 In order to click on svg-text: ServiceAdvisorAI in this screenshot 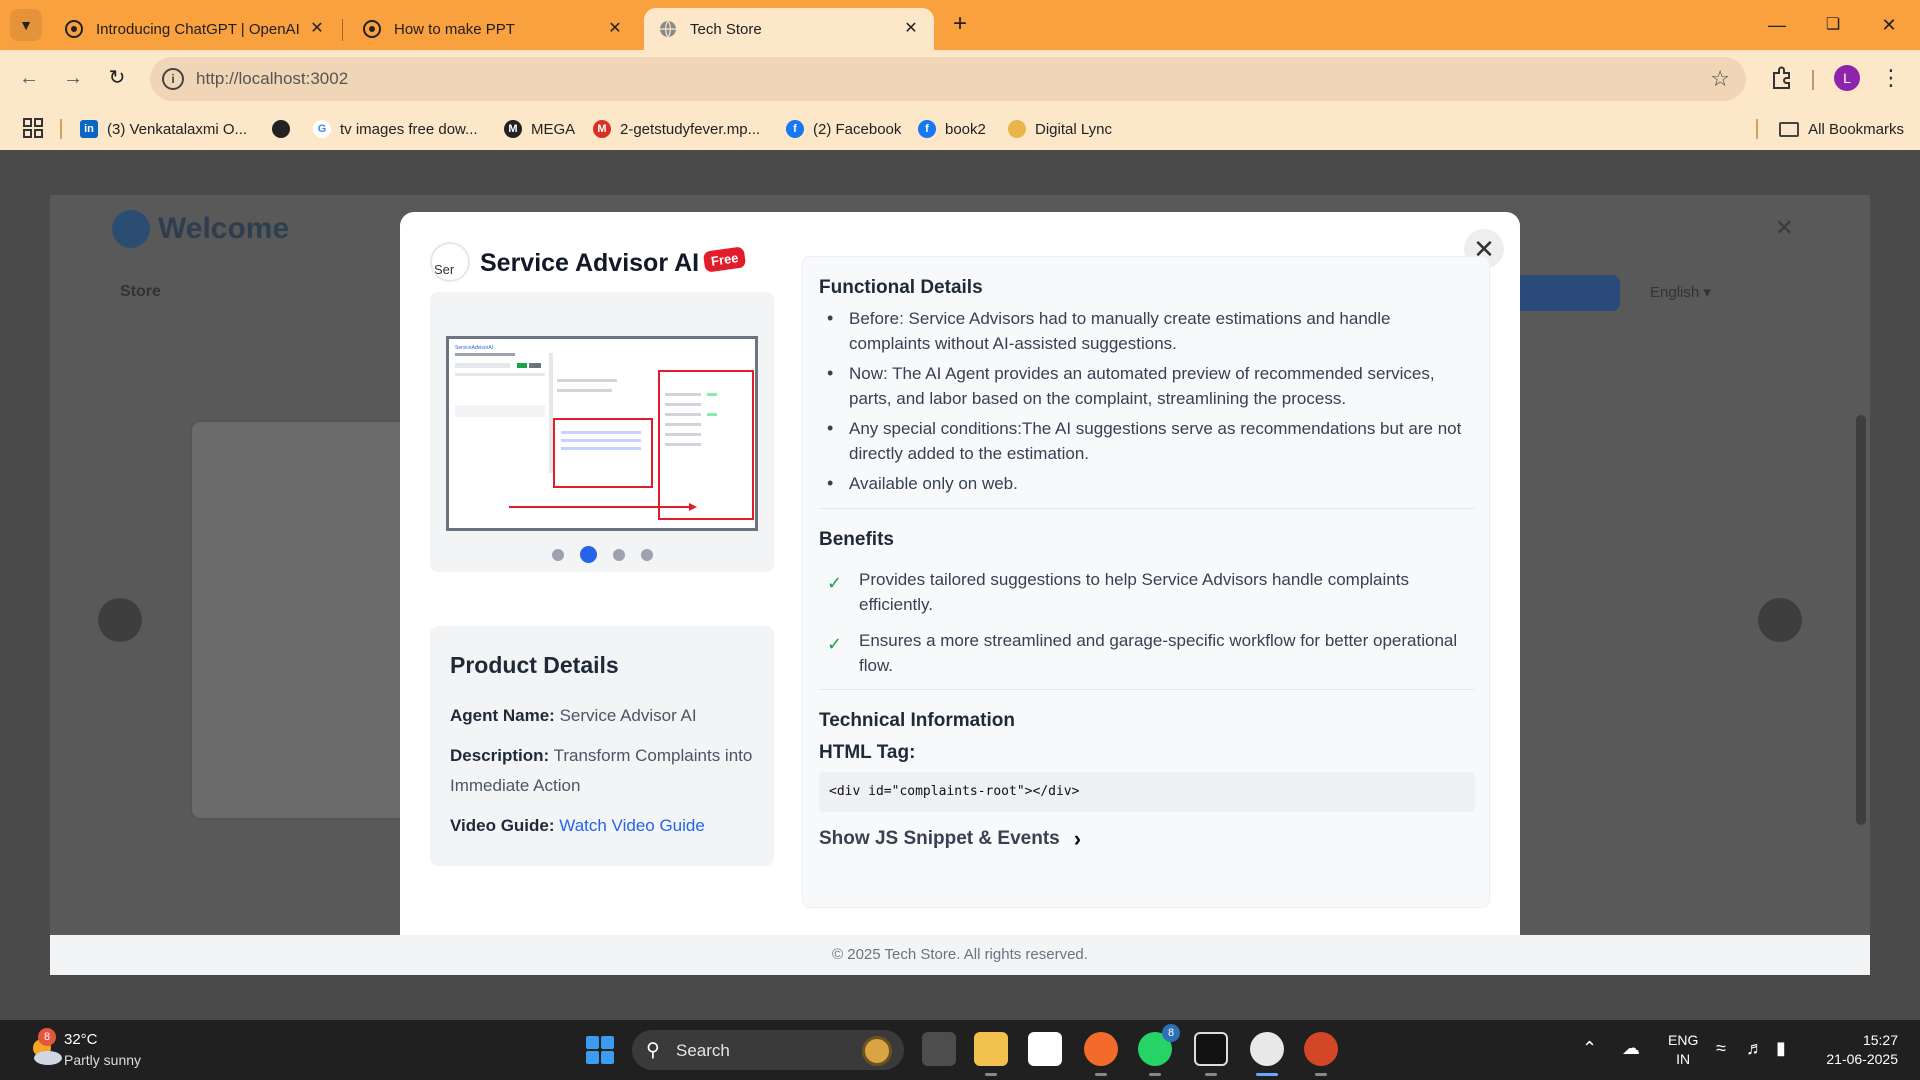, I will do `click(474, 348)`.